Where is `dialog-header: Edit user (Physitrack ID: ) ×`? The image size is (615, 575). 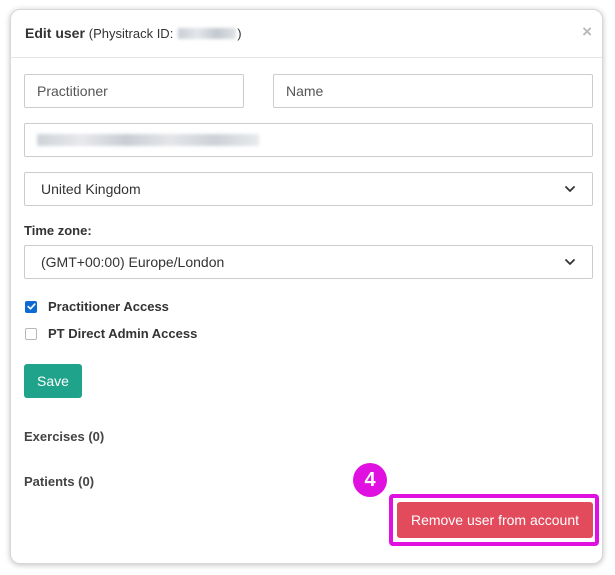
dialog-header: Edit user (Physitrack ID: ) × is located at coordinates (306, 34).